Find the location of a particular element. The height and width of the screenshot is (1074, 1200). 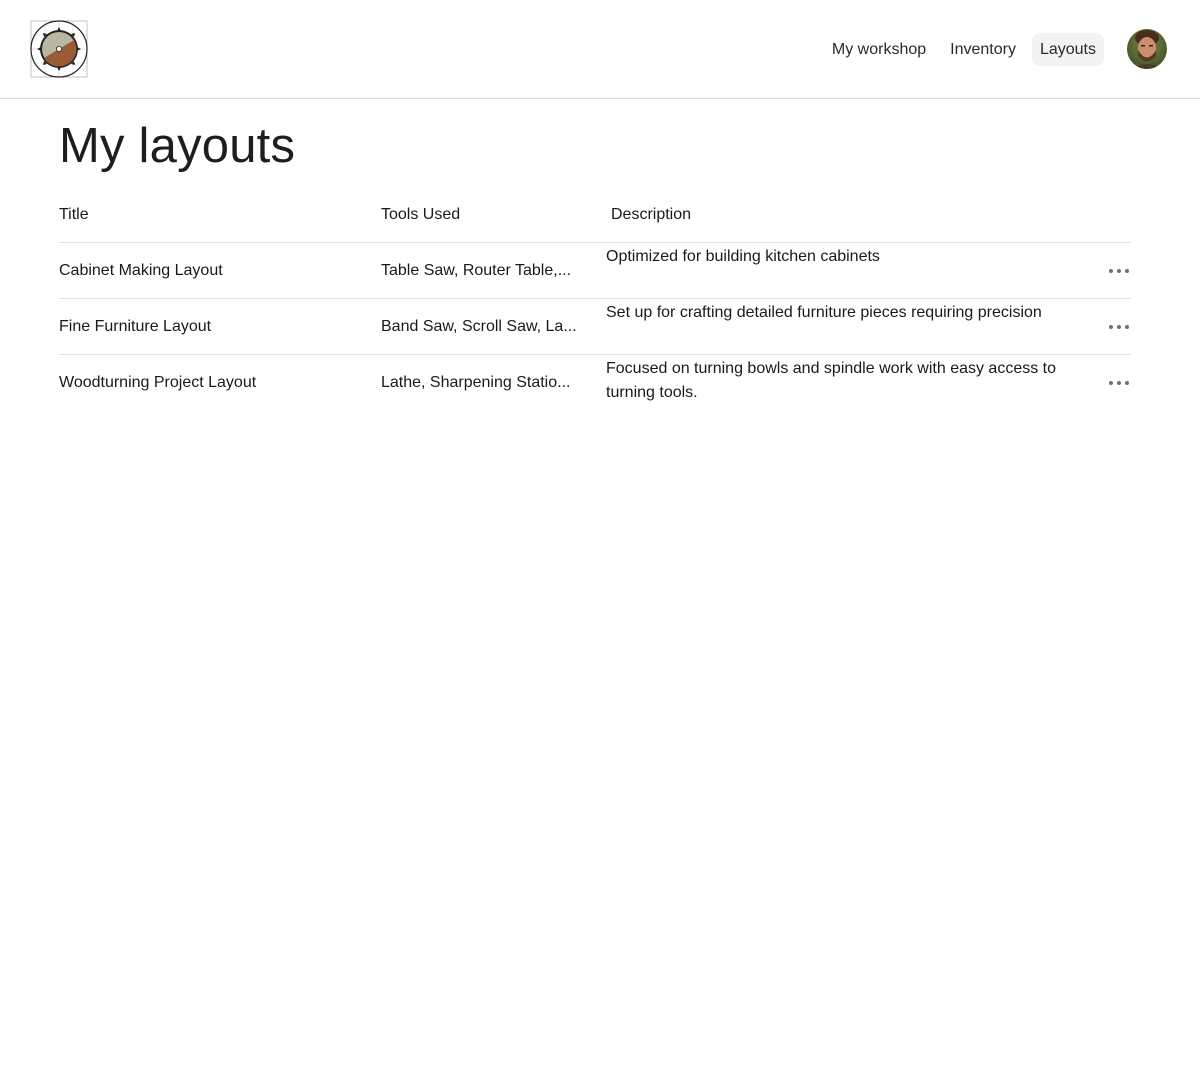

column-header-title: Title is located at coordinates (74, 215).